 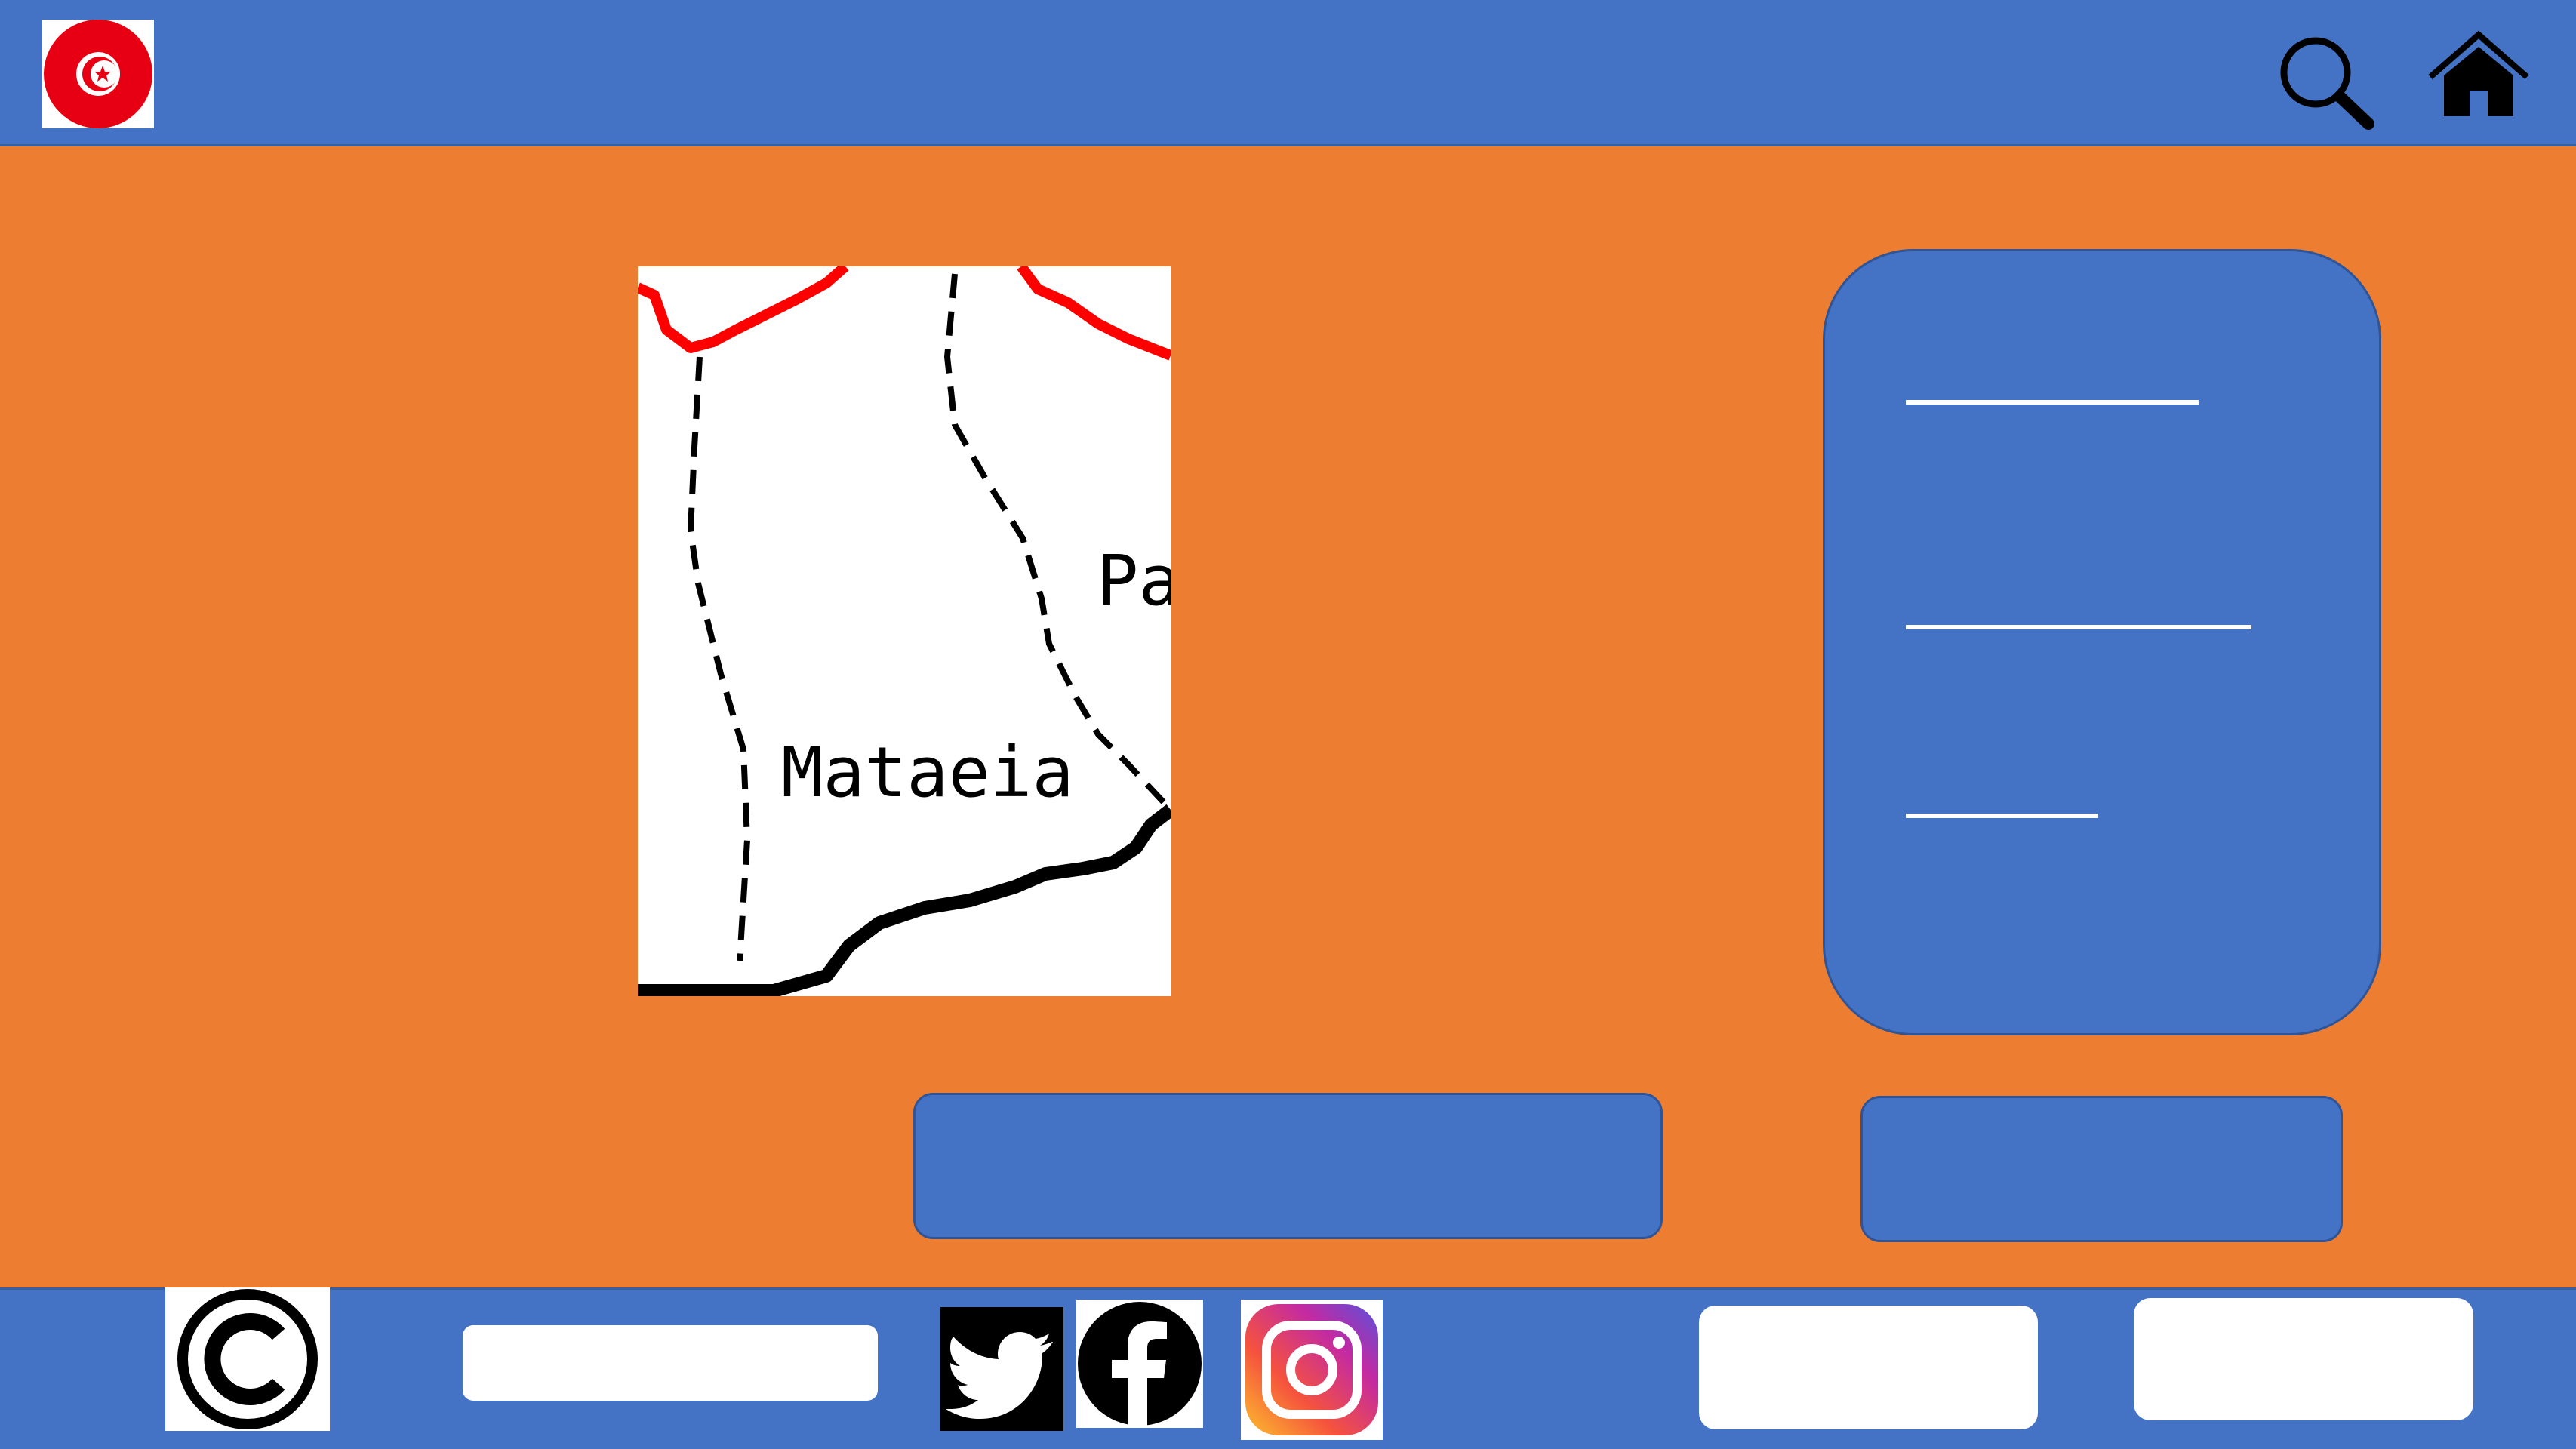 I want to click on twitter-icon, so click(x=1001, y=1369).